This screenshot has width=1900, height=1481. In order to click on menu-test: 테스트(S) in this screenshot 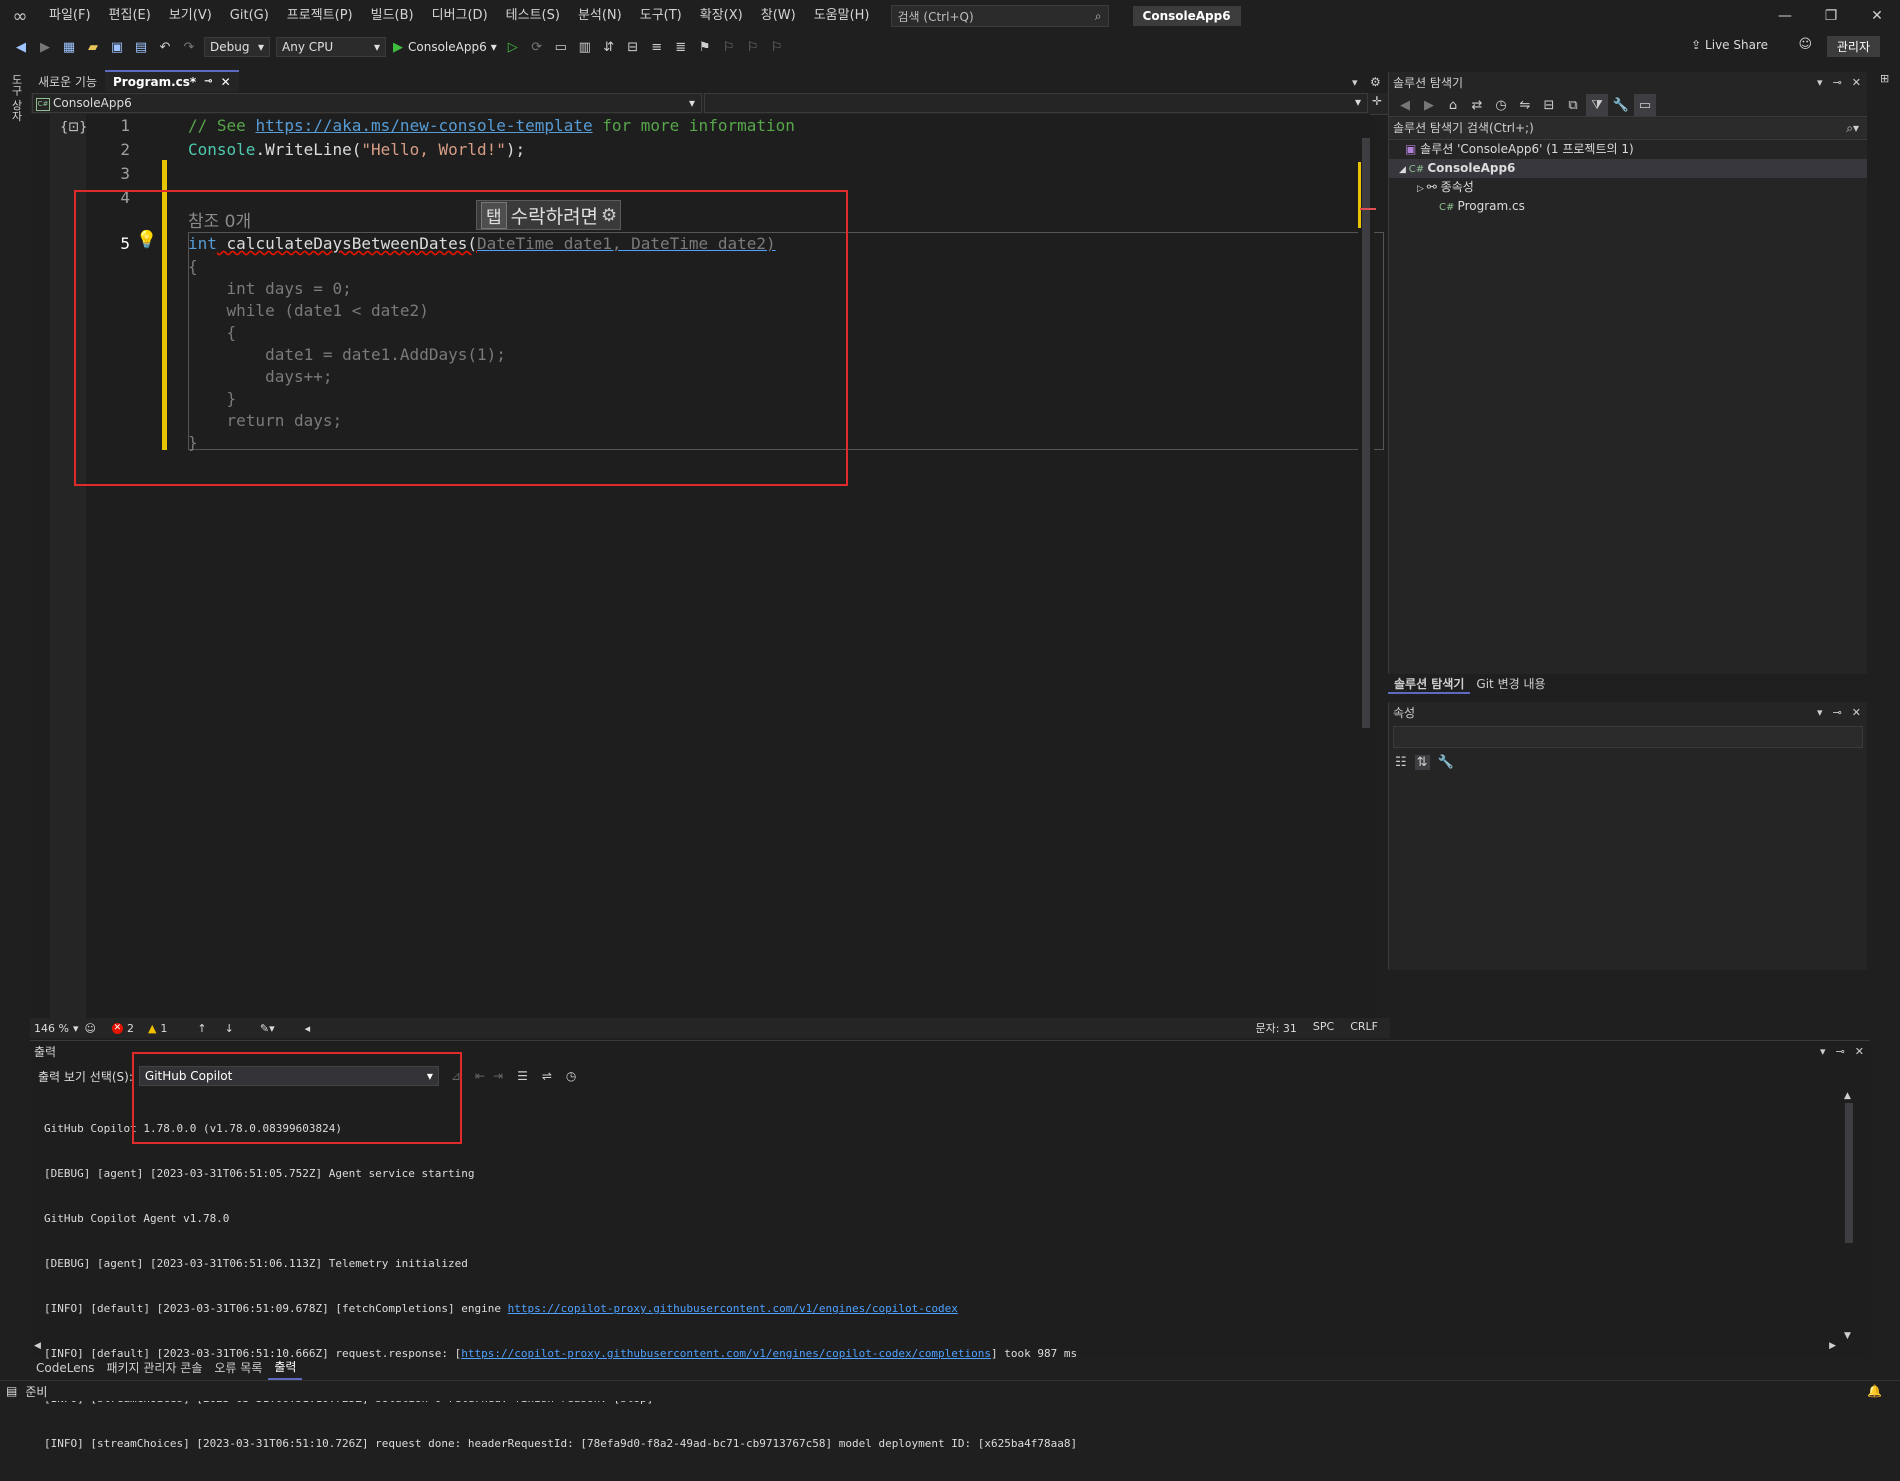, I will do `click(533, 16)`.